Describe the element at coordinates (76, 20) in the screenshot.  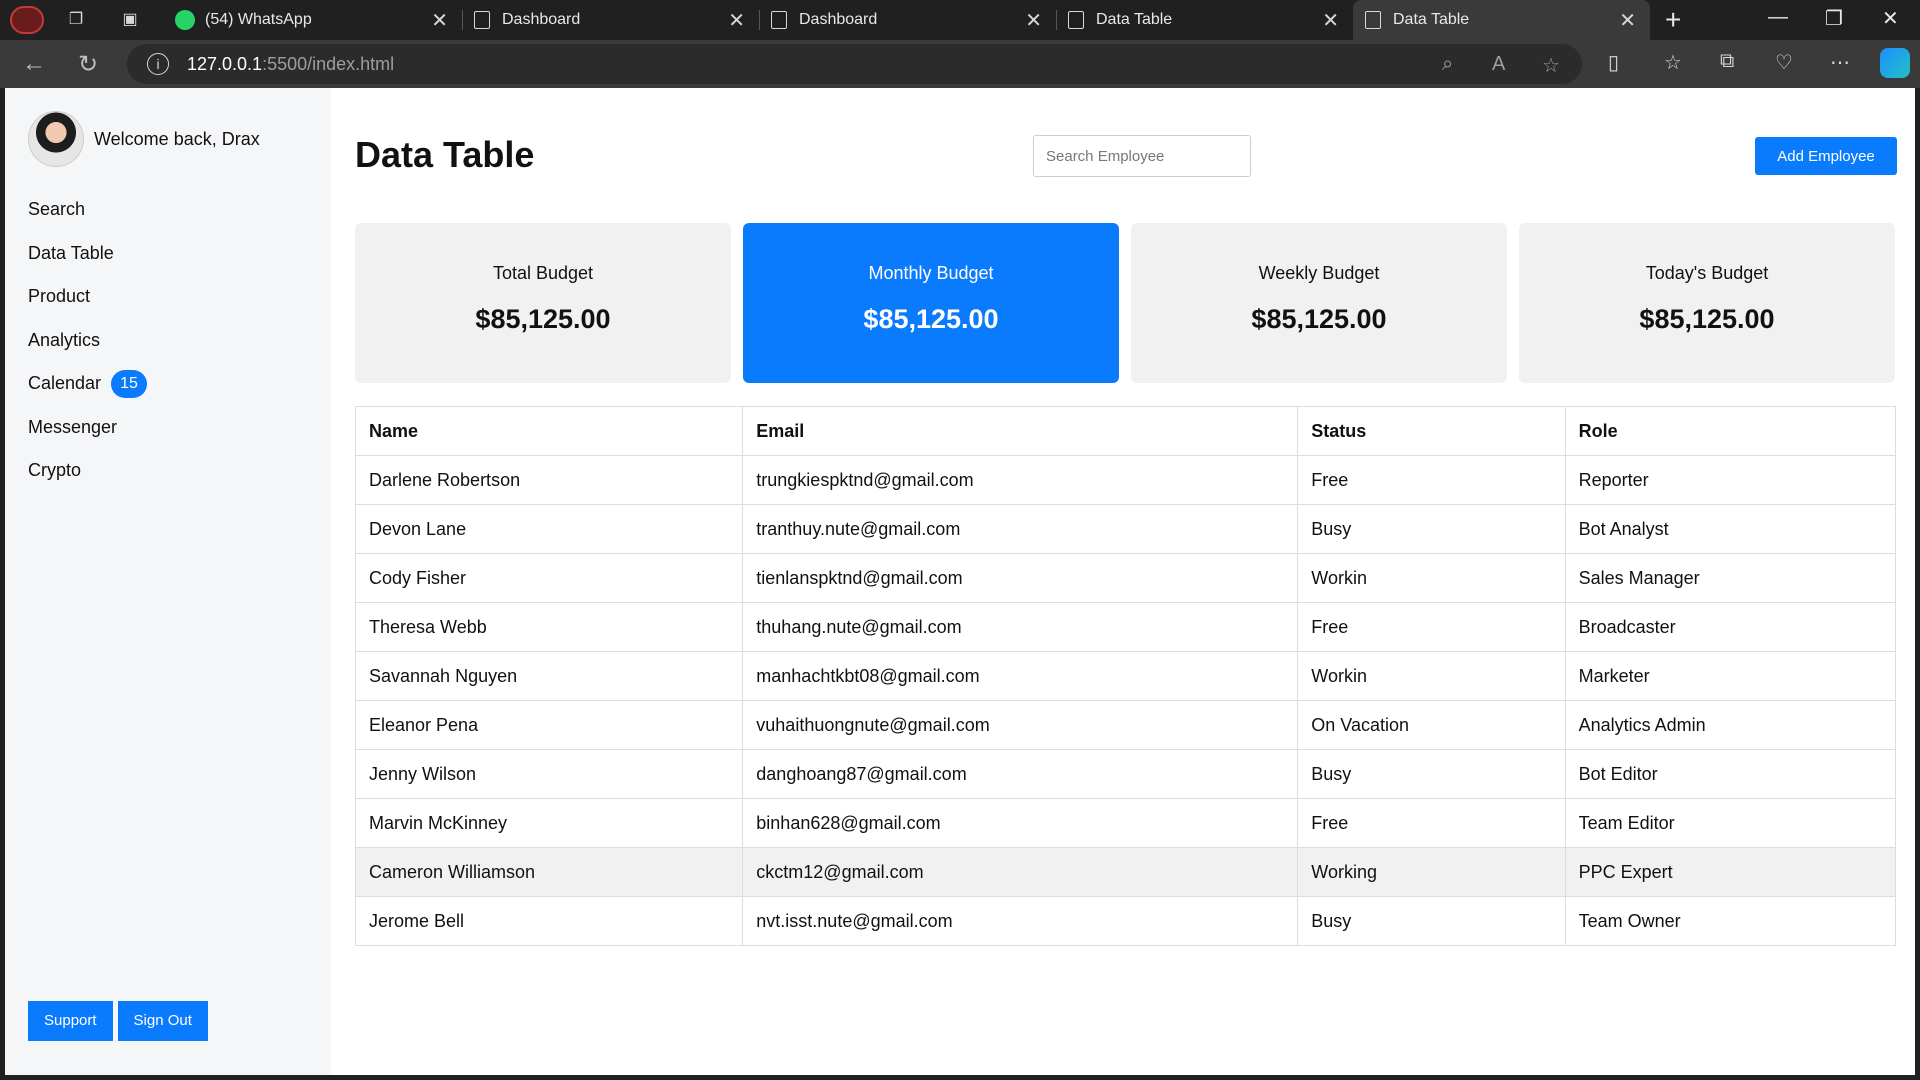
I see `workspaces-icon: ❐` at that location.